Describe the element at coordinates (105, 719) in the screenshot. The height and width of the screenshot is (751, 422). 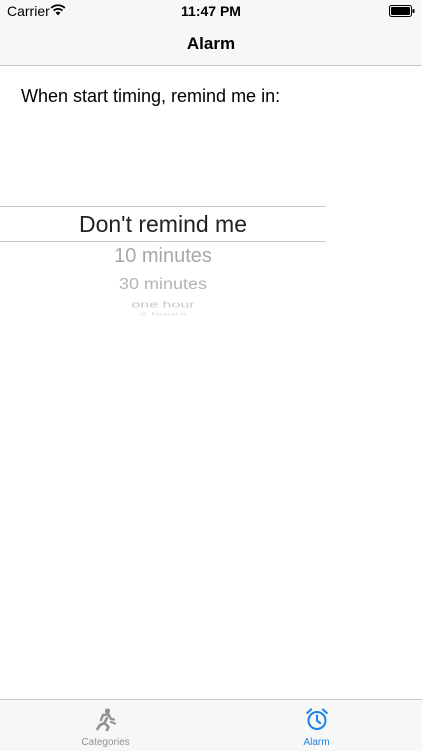
I see `running-person-icon` at that location.